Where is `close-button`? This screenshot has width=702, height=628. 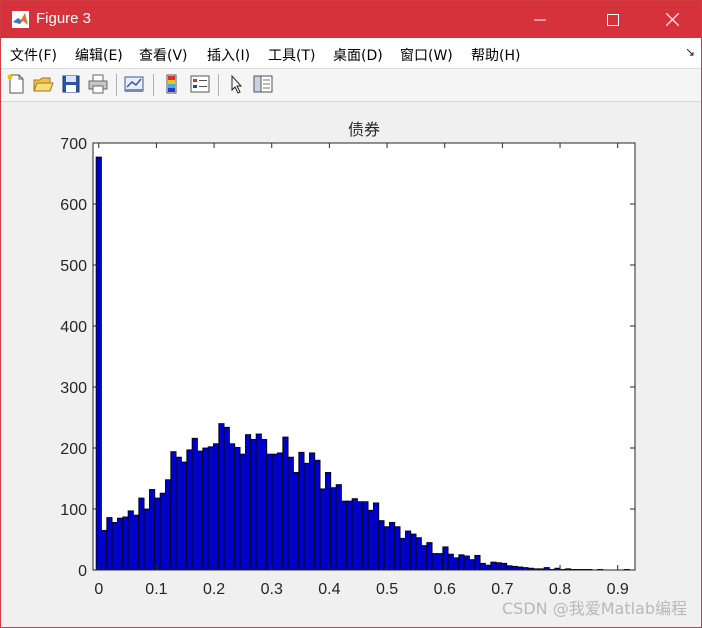 close-button is located at coordinates (672, 19).